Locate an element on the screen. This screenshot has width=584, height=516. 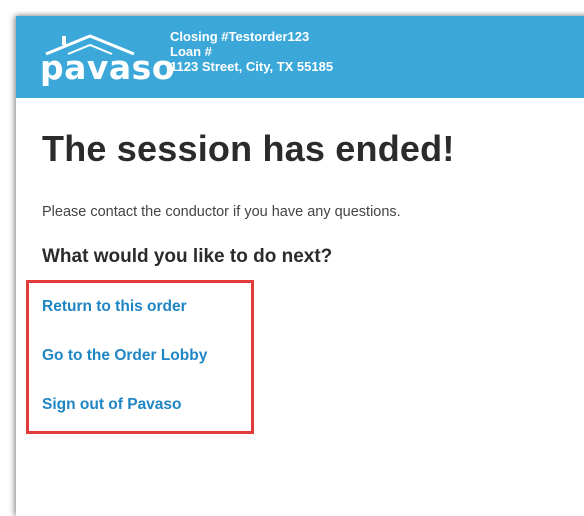
pavaso-logo: pavaso is located at coordinates (106, 59).